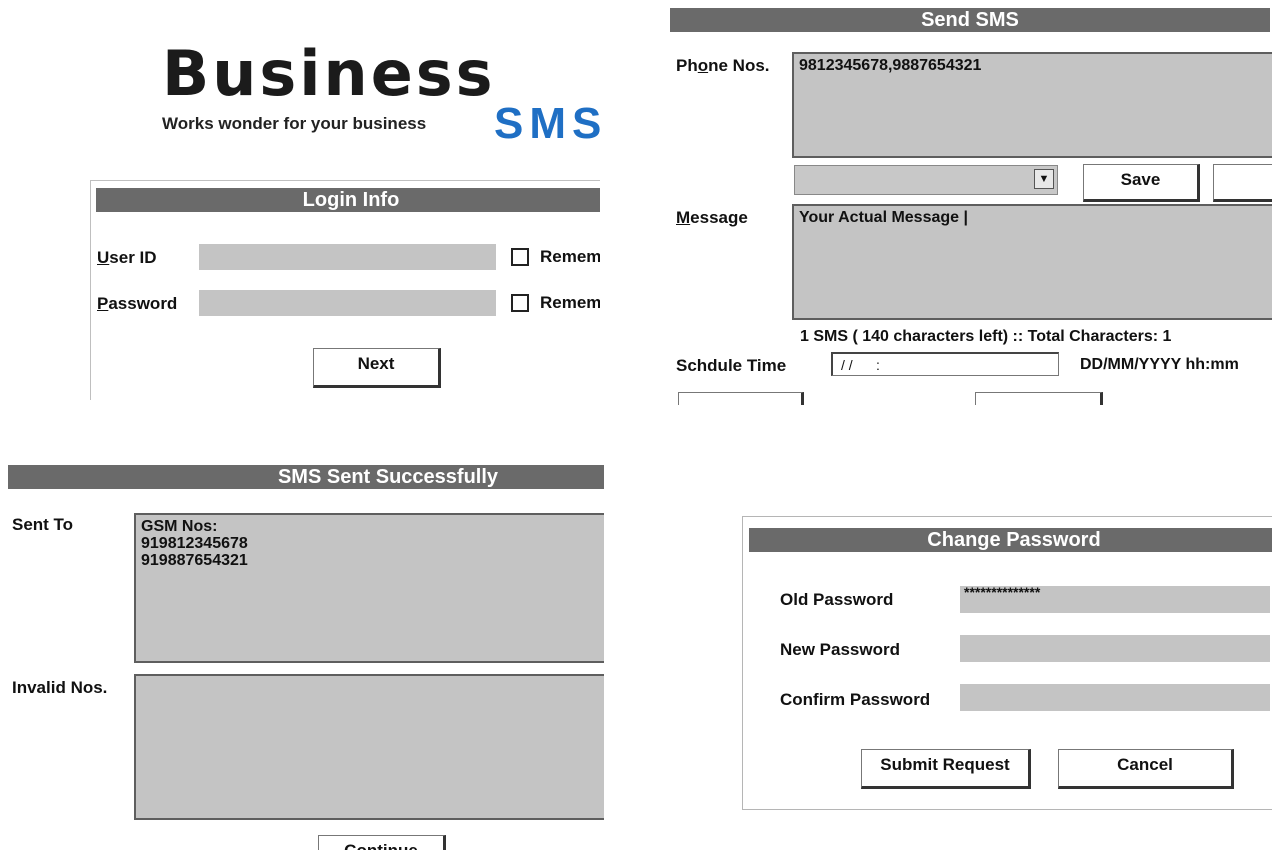 Image resolution: width=1272 pixels, height=850 pixels. I want to click on old-password-label: Old Password, so click(837, 599).